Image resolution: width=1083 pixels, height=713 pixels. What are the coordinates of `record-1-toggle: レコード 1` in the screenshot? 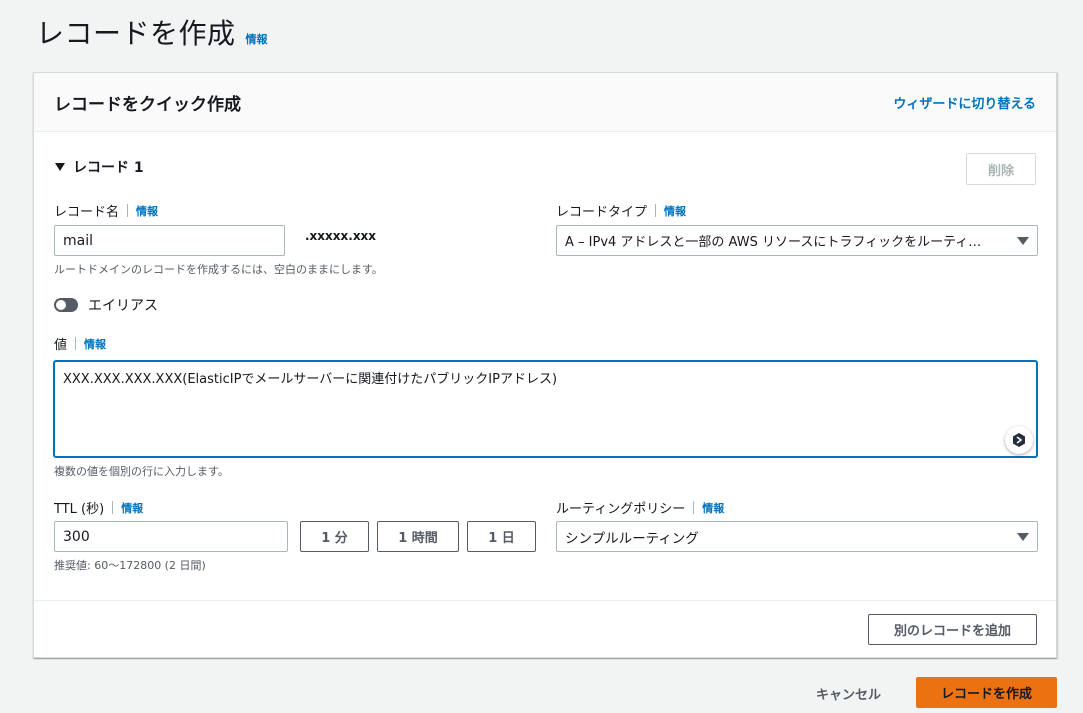 It's located at (99, 167).